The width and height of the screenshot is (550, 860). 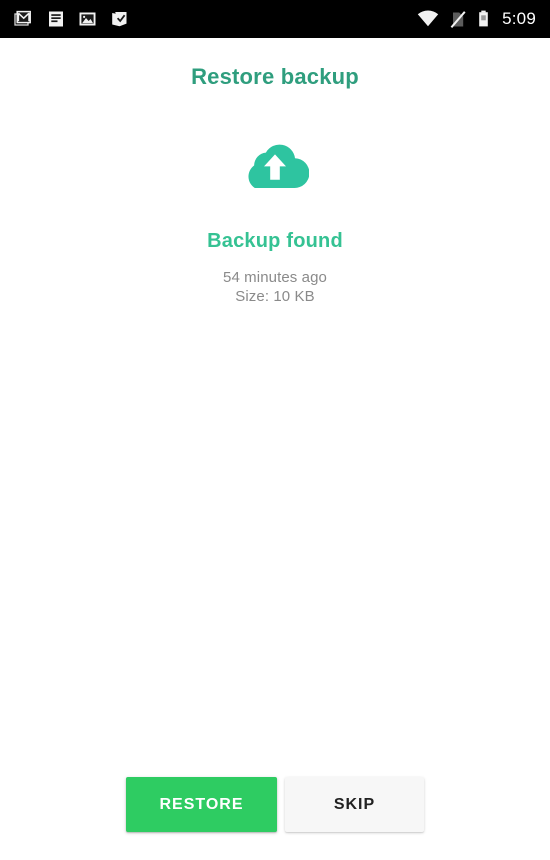 I want to click on wifi-icon, so click(x=428, y=19).